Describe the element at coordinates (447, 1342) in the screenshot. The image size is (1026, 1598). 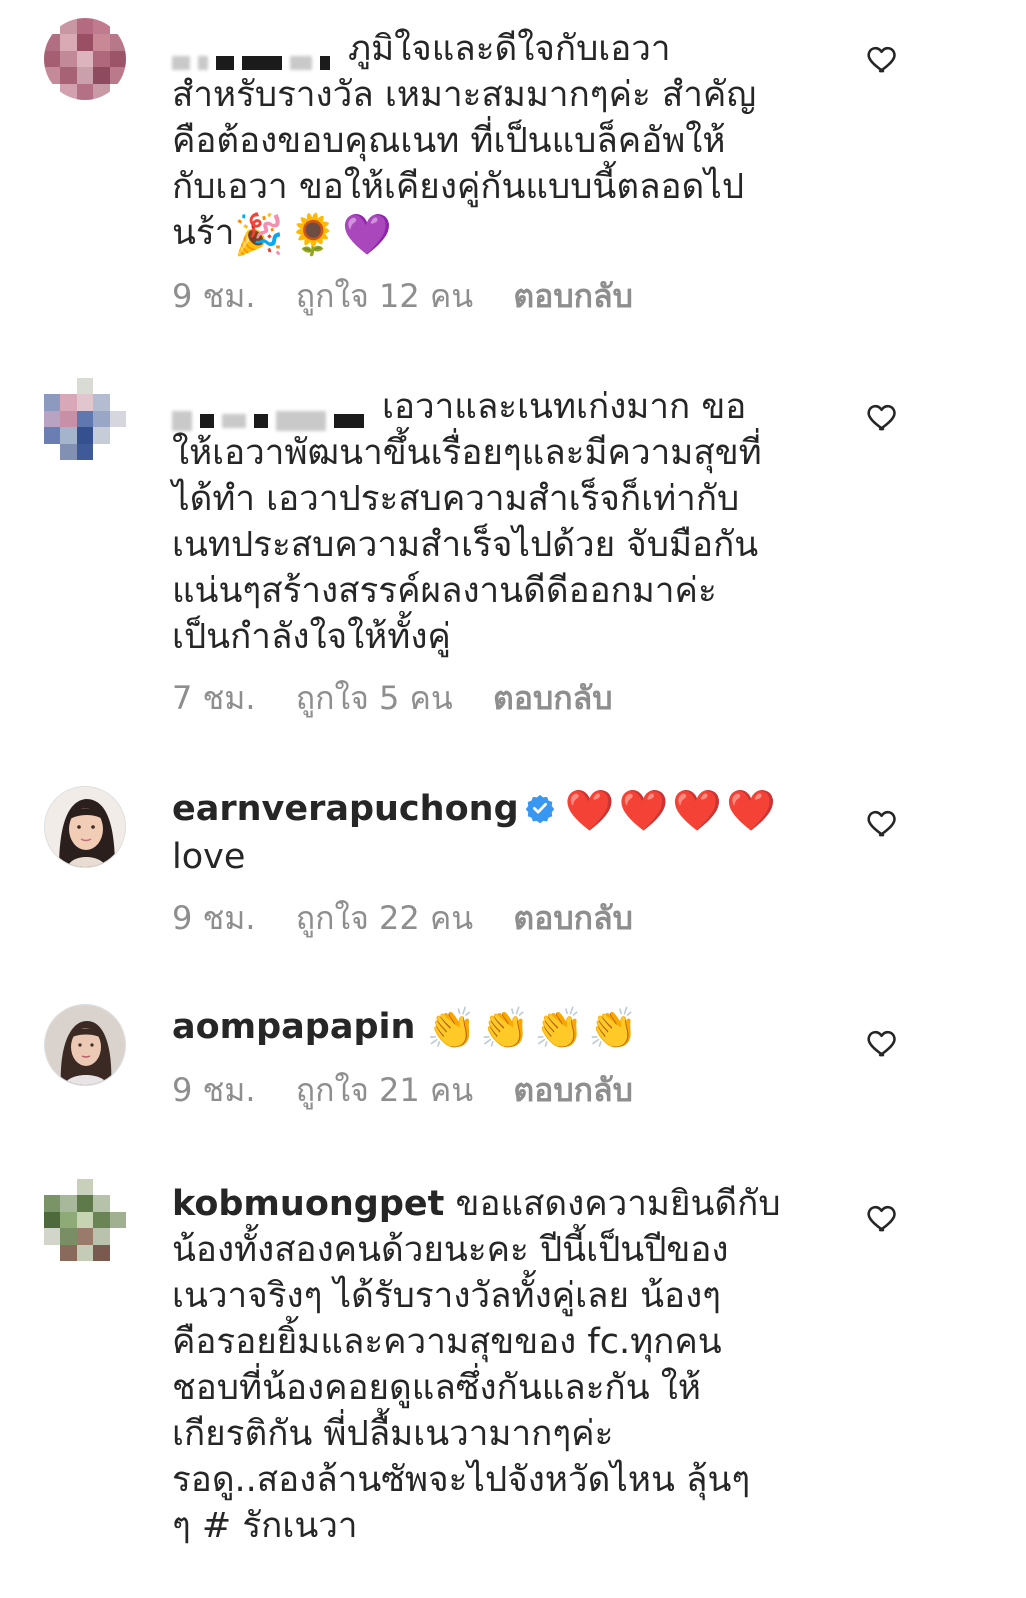
I see `comment-line: คือรอยยิ้มและความสุขของ fc.ทุกคน` at that location.